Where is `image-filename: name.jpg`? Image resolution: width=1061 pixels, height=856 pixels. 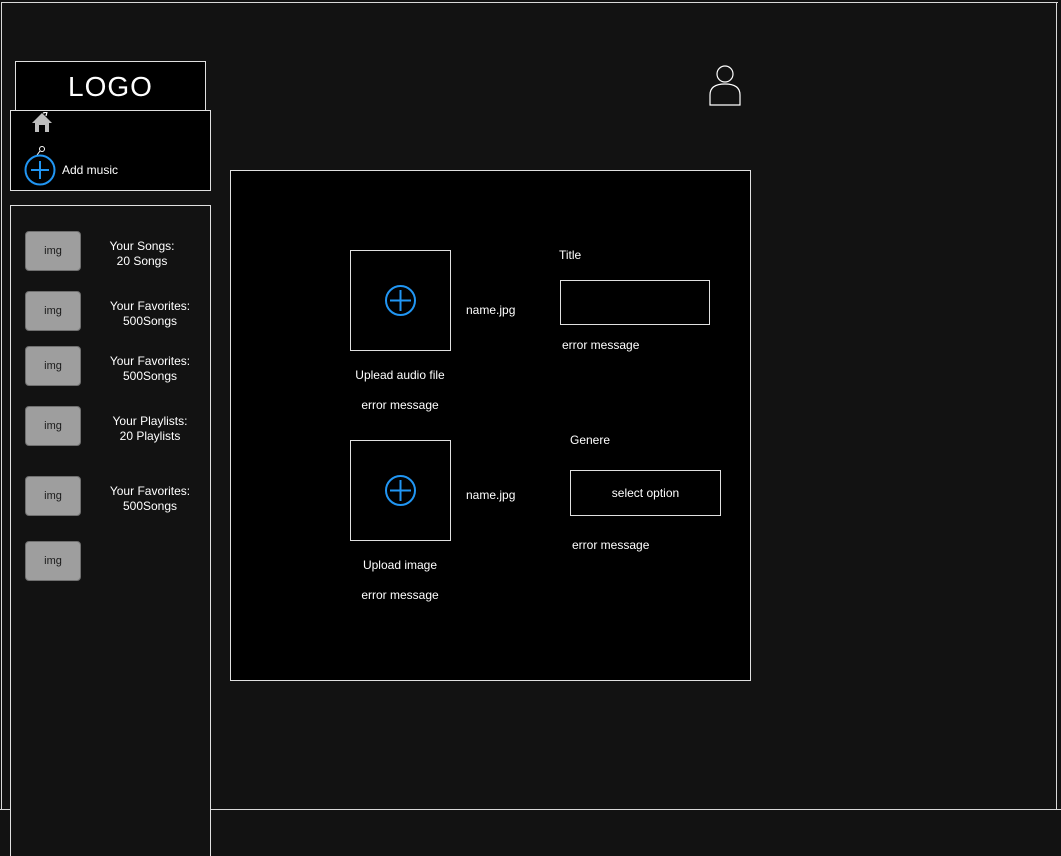 image-filename: name.jpg is located at coordinates (491, 495).